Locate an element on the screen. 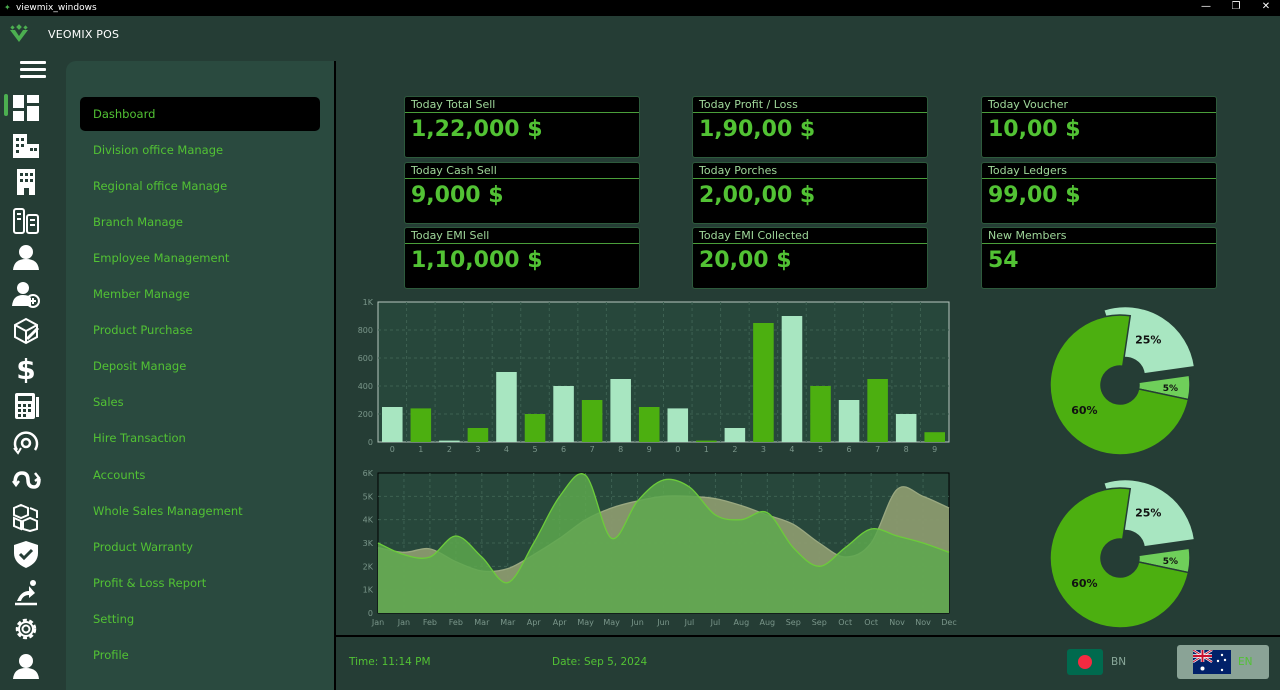 The width and height of the screenshot is (1280, 690). stat-card-label: Today Porches is located at coordinates (738, 170).